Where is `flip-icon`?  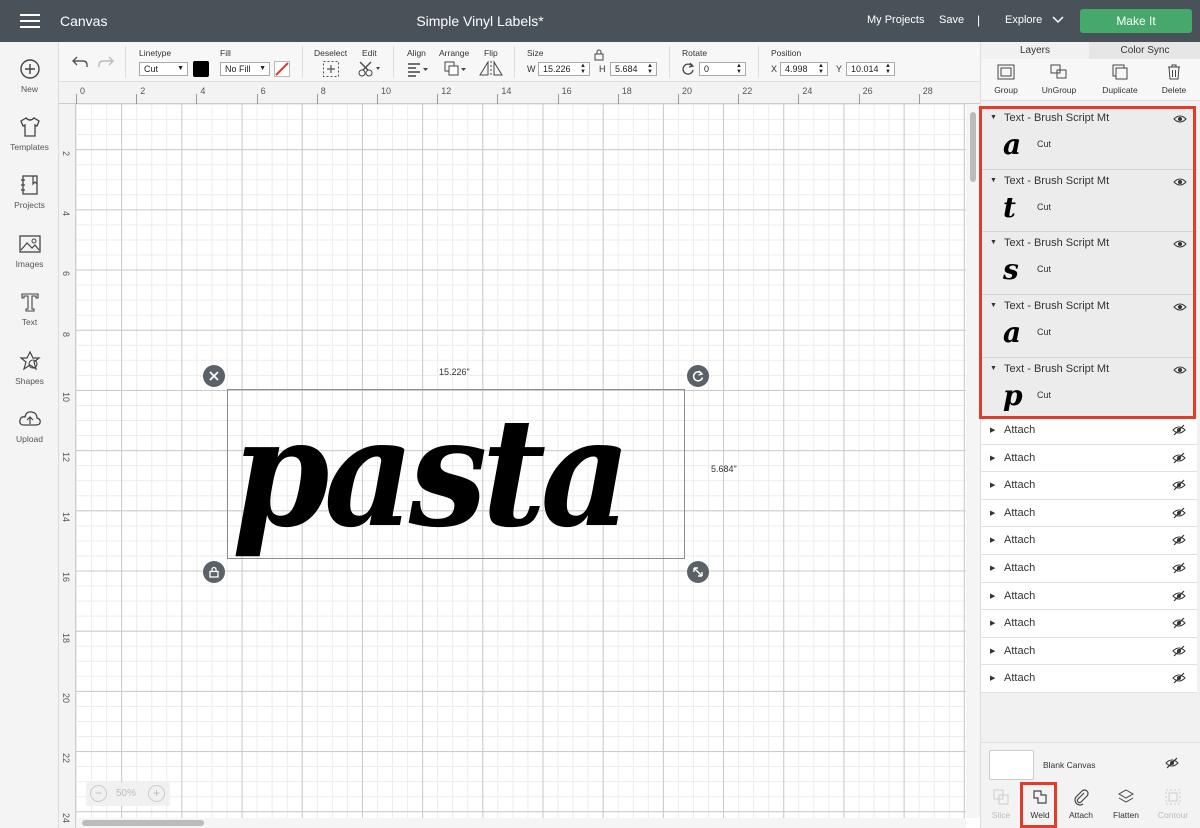
flip-icon is located at coordinates (491, 69).